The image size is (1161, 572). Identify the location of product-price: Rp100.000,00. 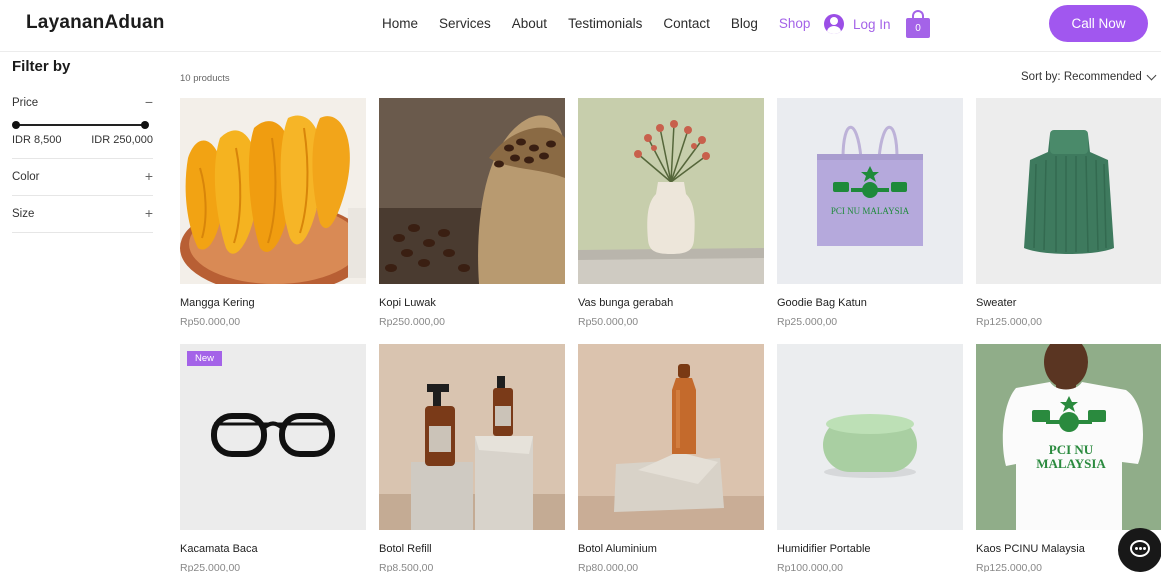
(810, 567).